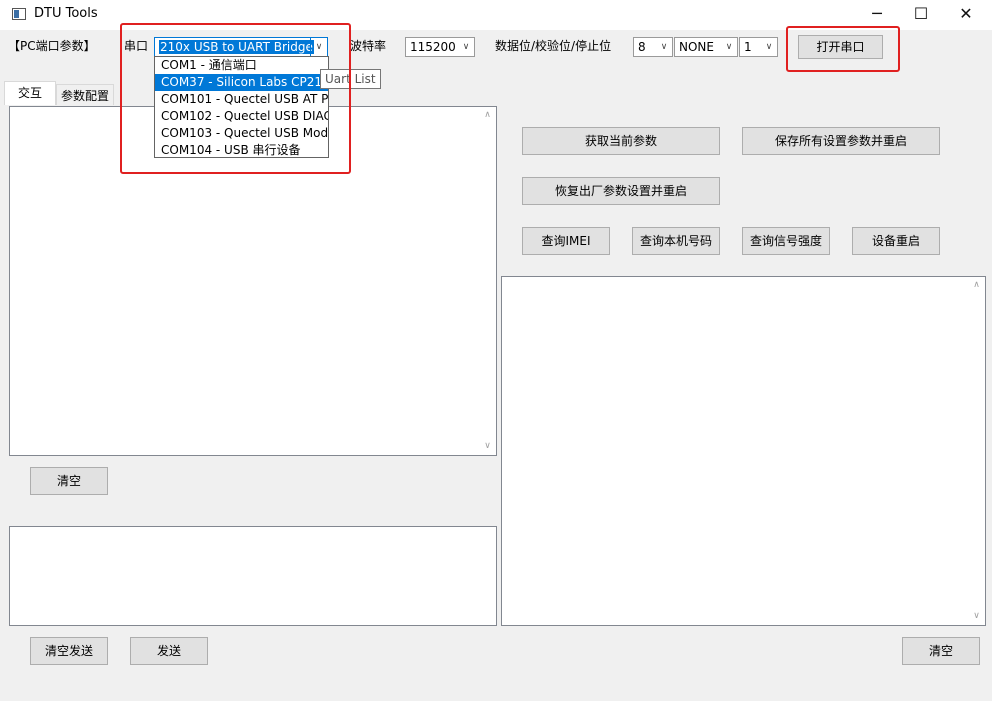 Image resolution: width=992 pixels, height=701 pixels. Describe the element at coordinates (69, 651) in the screenshot. I see `clear-send-button: 清空发送` at that location.